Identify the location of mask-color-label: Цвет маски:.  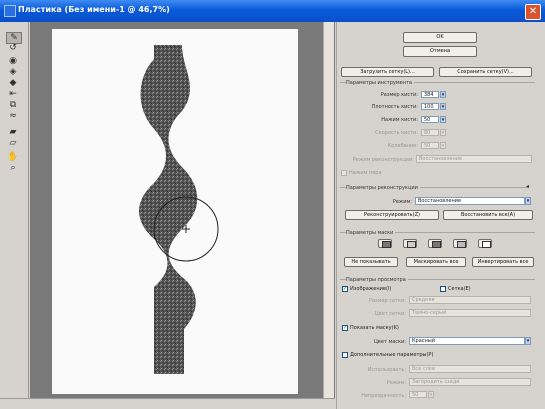
(390, 342).